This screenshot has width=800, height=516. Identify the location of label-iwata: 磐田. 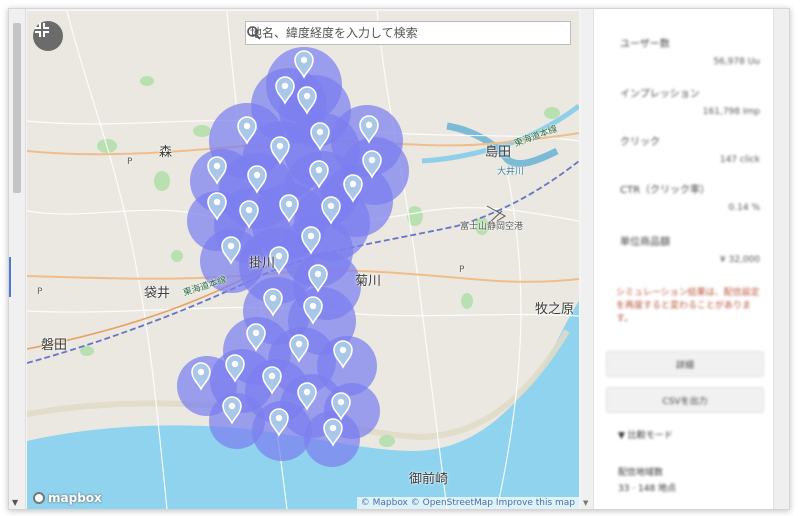
(54, 345).